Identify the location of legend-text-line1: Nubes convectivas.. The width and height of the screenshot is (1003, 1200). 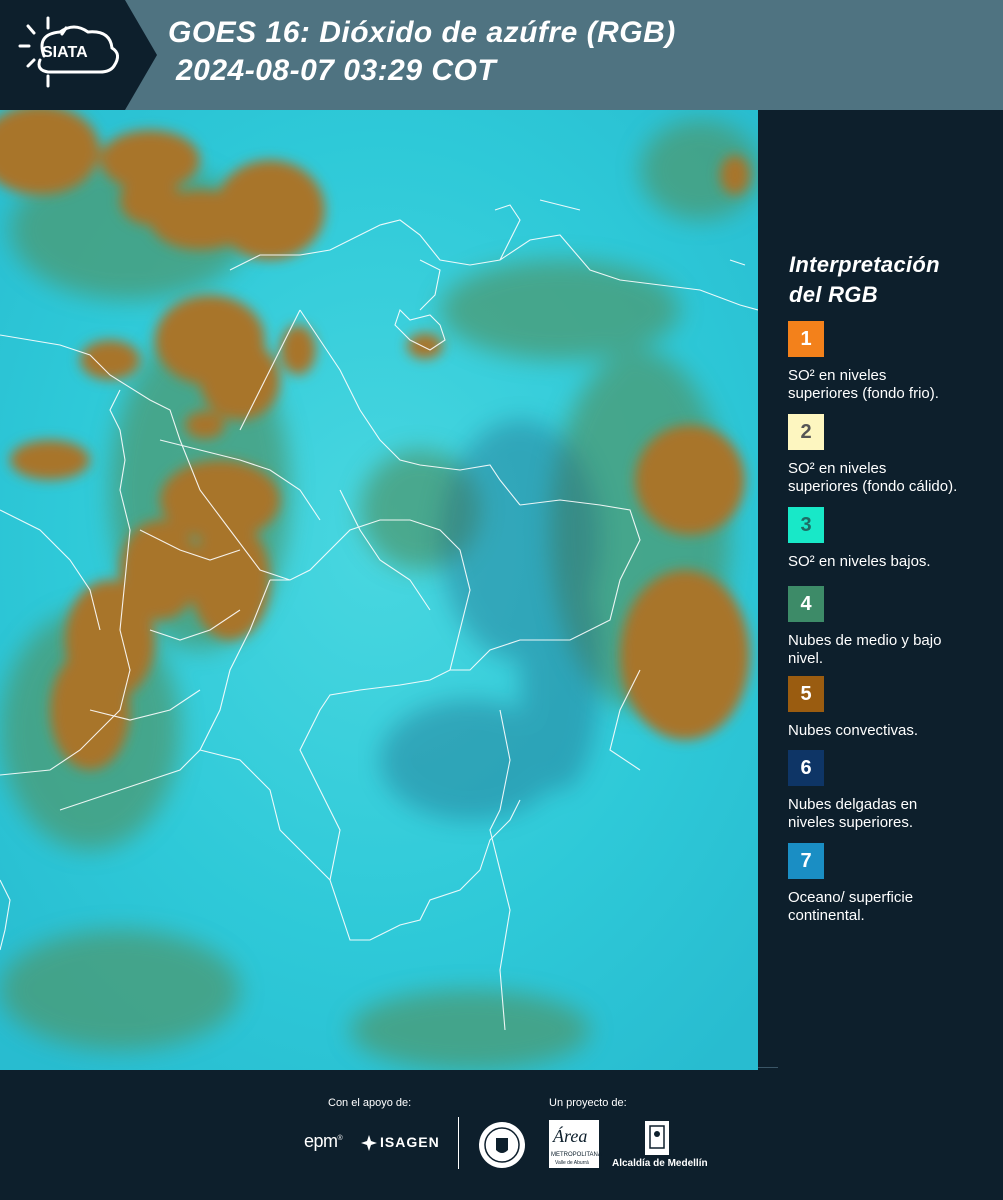
(853, 730).